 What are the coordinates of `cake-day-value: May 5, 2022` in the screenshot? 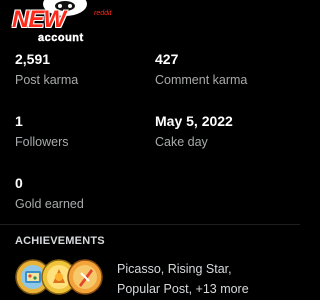 It's located at (194, 121).